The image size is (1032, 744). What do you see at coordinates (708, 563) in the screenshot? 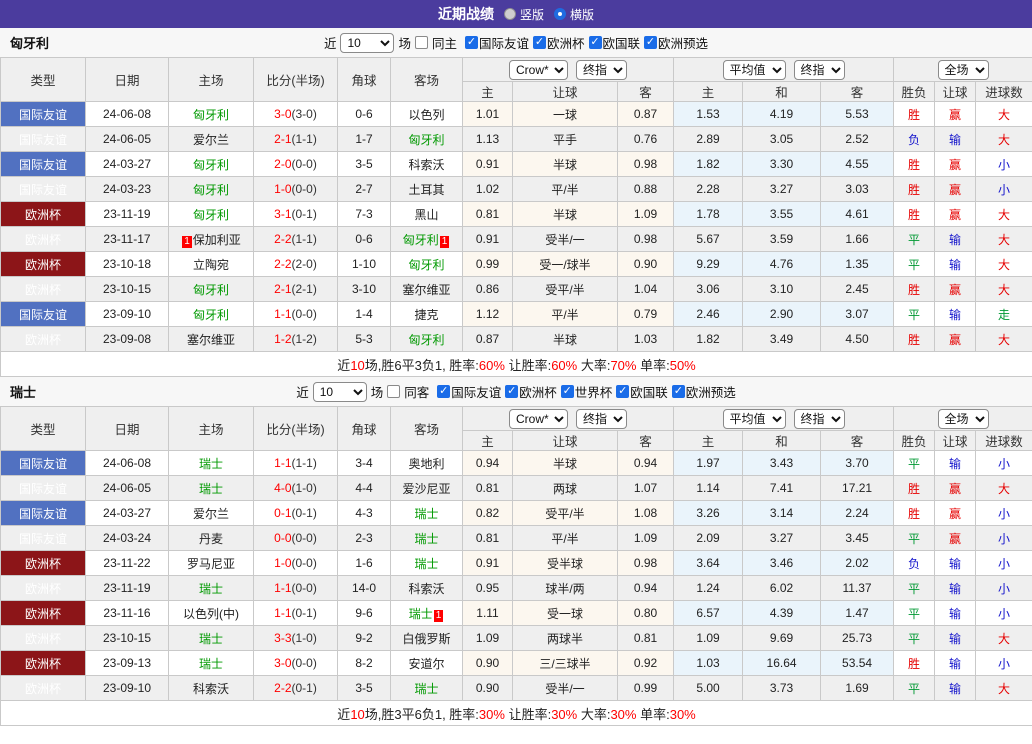
I see `euro-home-odds: 3.64` at bounding box center [708, 563].